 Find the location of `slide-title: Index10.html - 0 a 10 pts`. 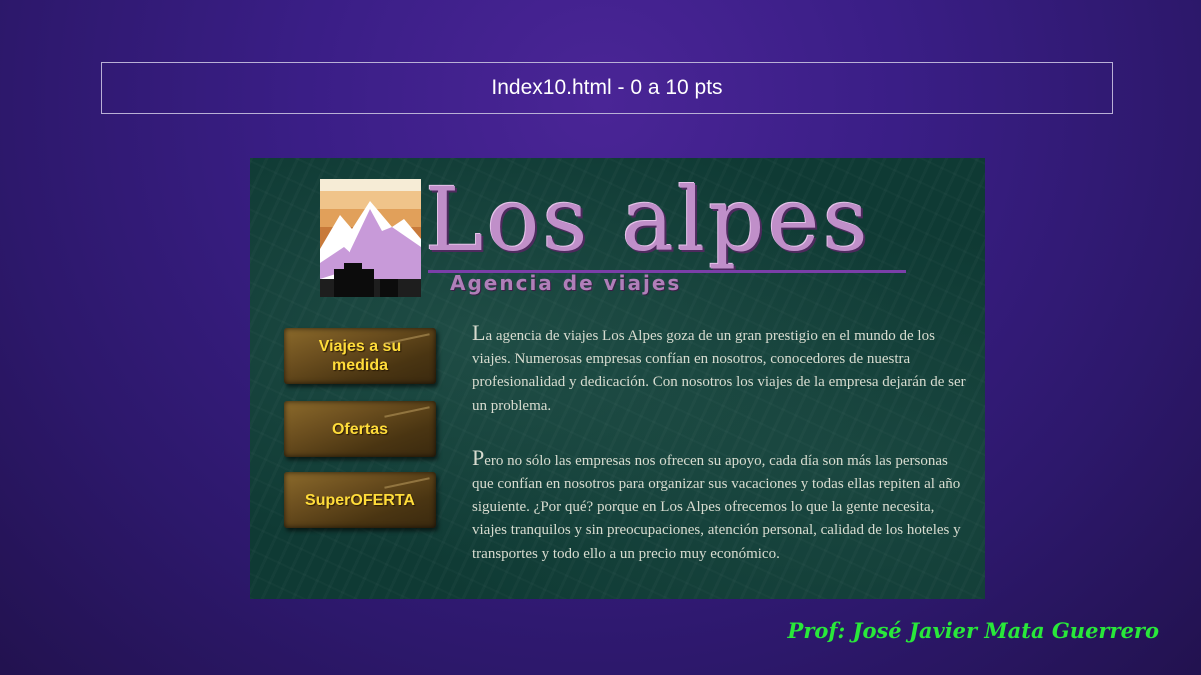

slide-title: Index10.html - 0 a 10 pts is located at coordinates (607, 87).